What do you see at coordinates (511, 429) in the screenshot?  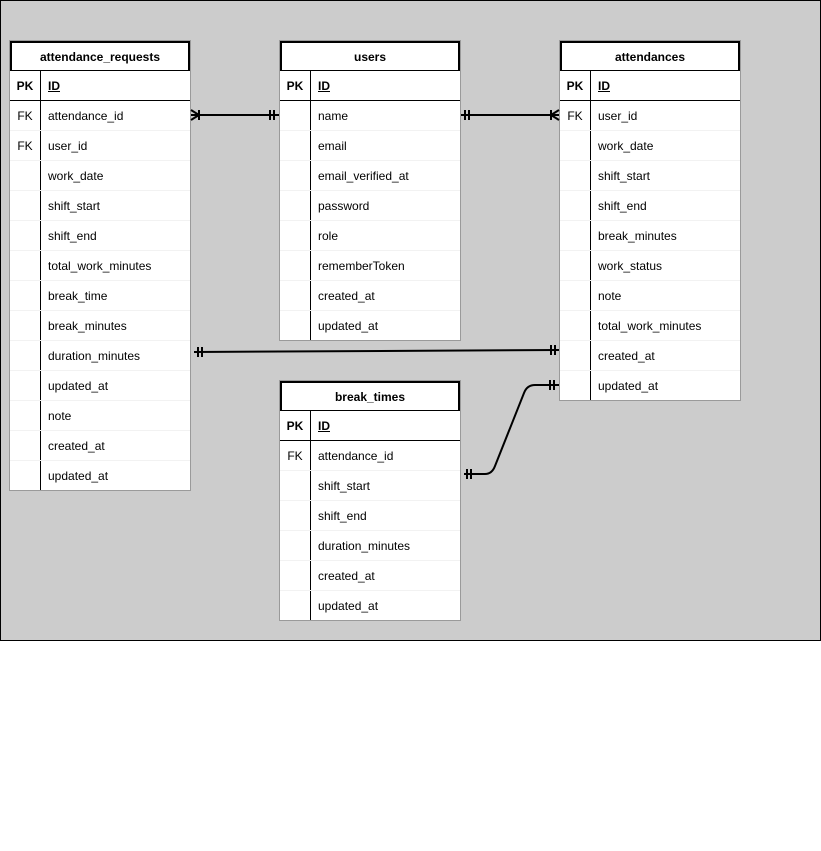 I see `relationship-breaktimes-attendances` at bounding box center [511, 429].